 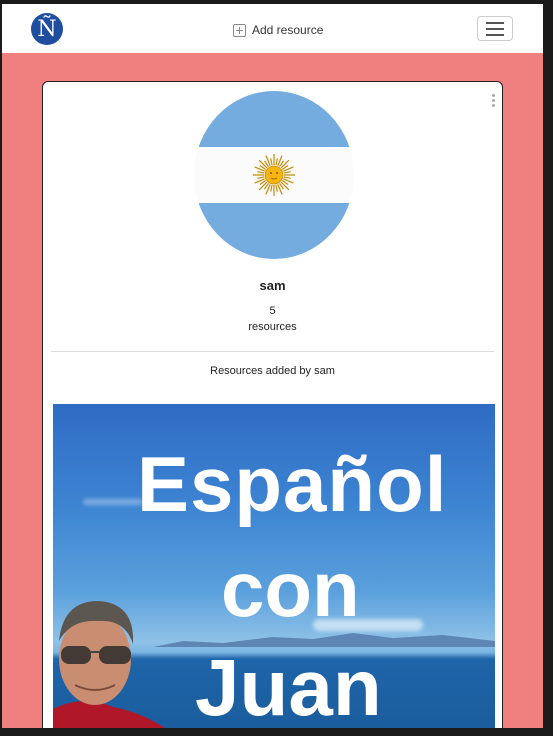 What do you see at coordinates (272, 351) in the screenshot?
I see `divider` at bounding box center [272, 351].